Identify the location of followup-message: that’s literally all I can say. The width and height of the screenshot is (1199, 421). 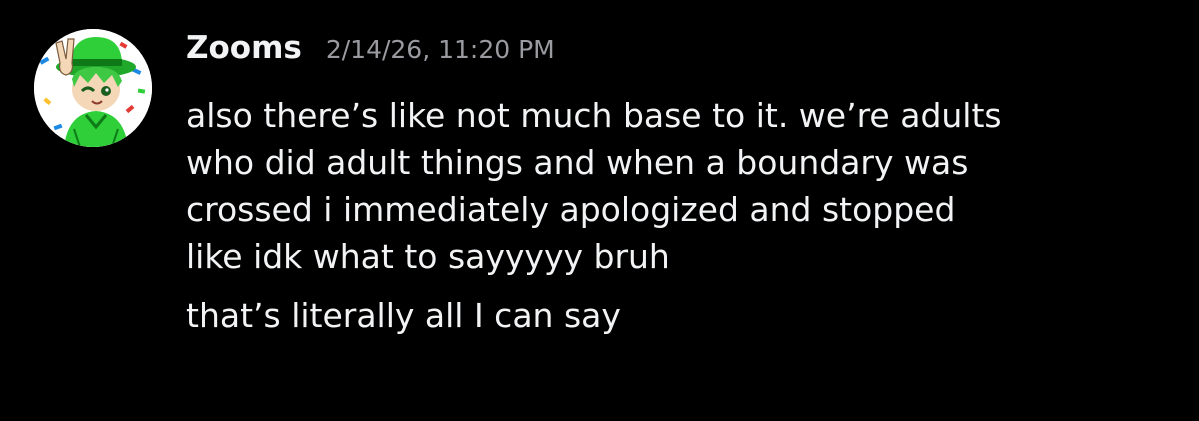
(403, 315).